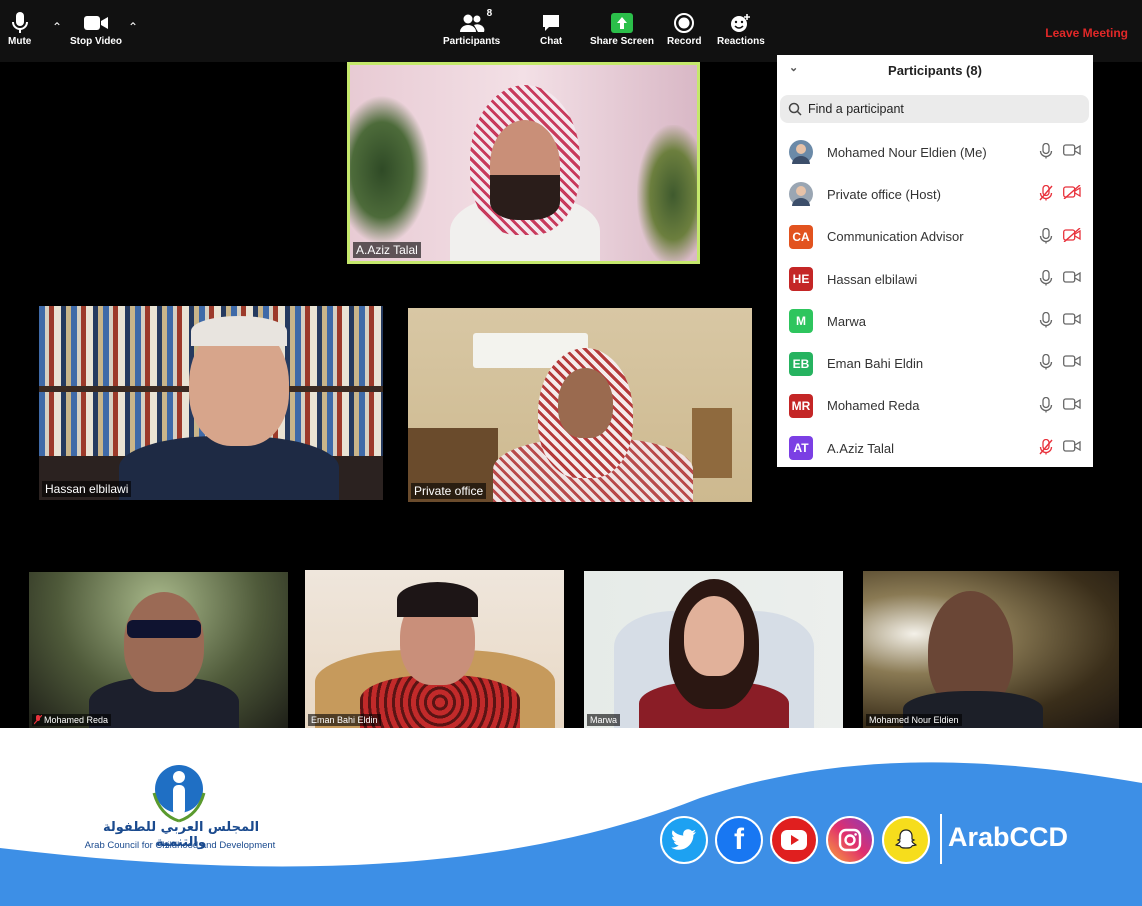 Image resolution: width=1142 pixels, height=906 pixels. I want to click on plant-right, so click(667, 193).